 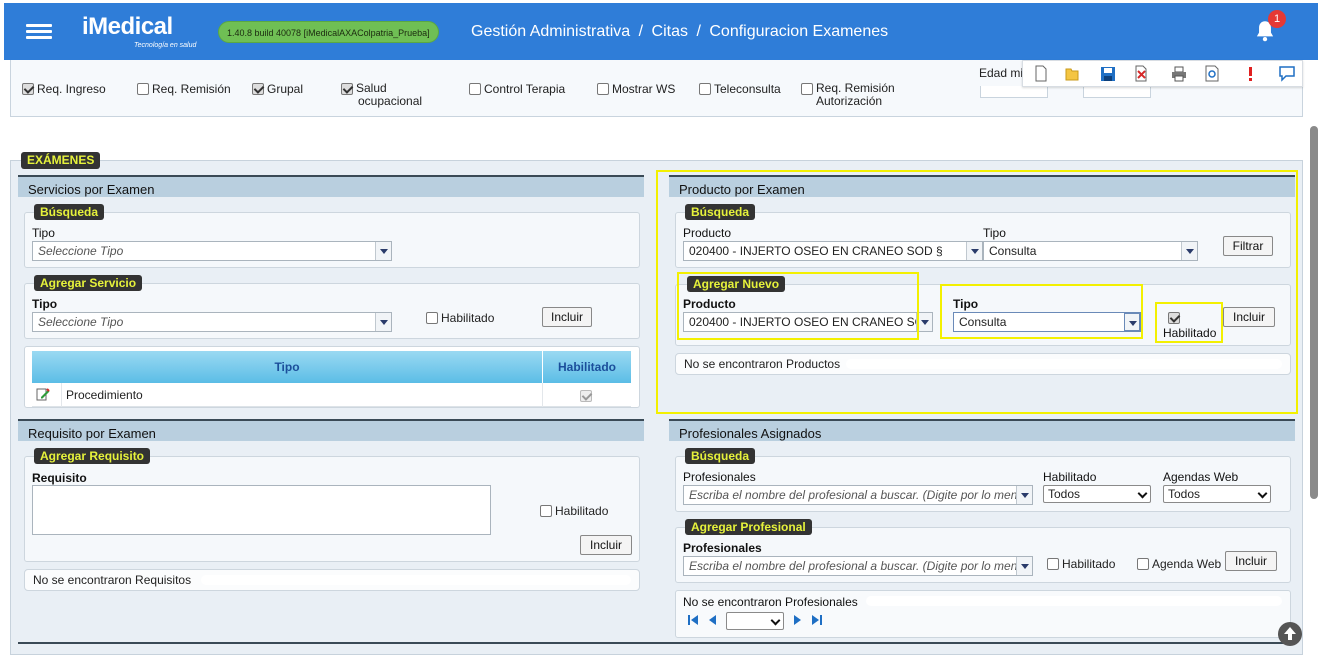 I want to click on incluir-servicio-button: Incluir, so click(x=567, y=317).